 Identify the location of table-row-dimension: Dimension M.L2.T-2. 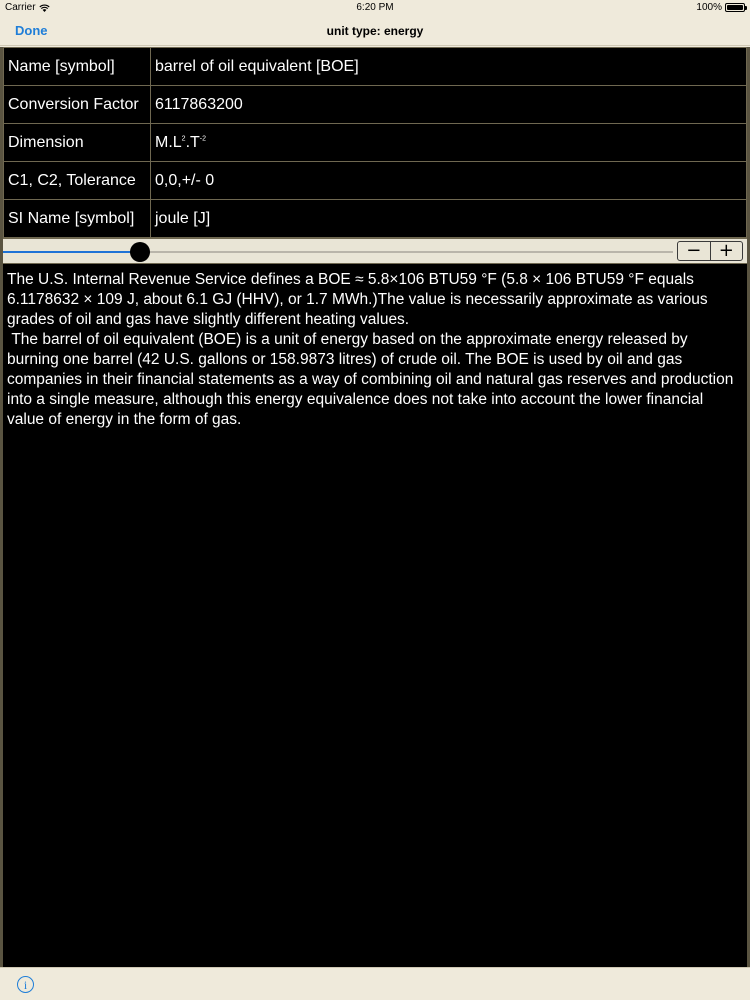
(375, 142).